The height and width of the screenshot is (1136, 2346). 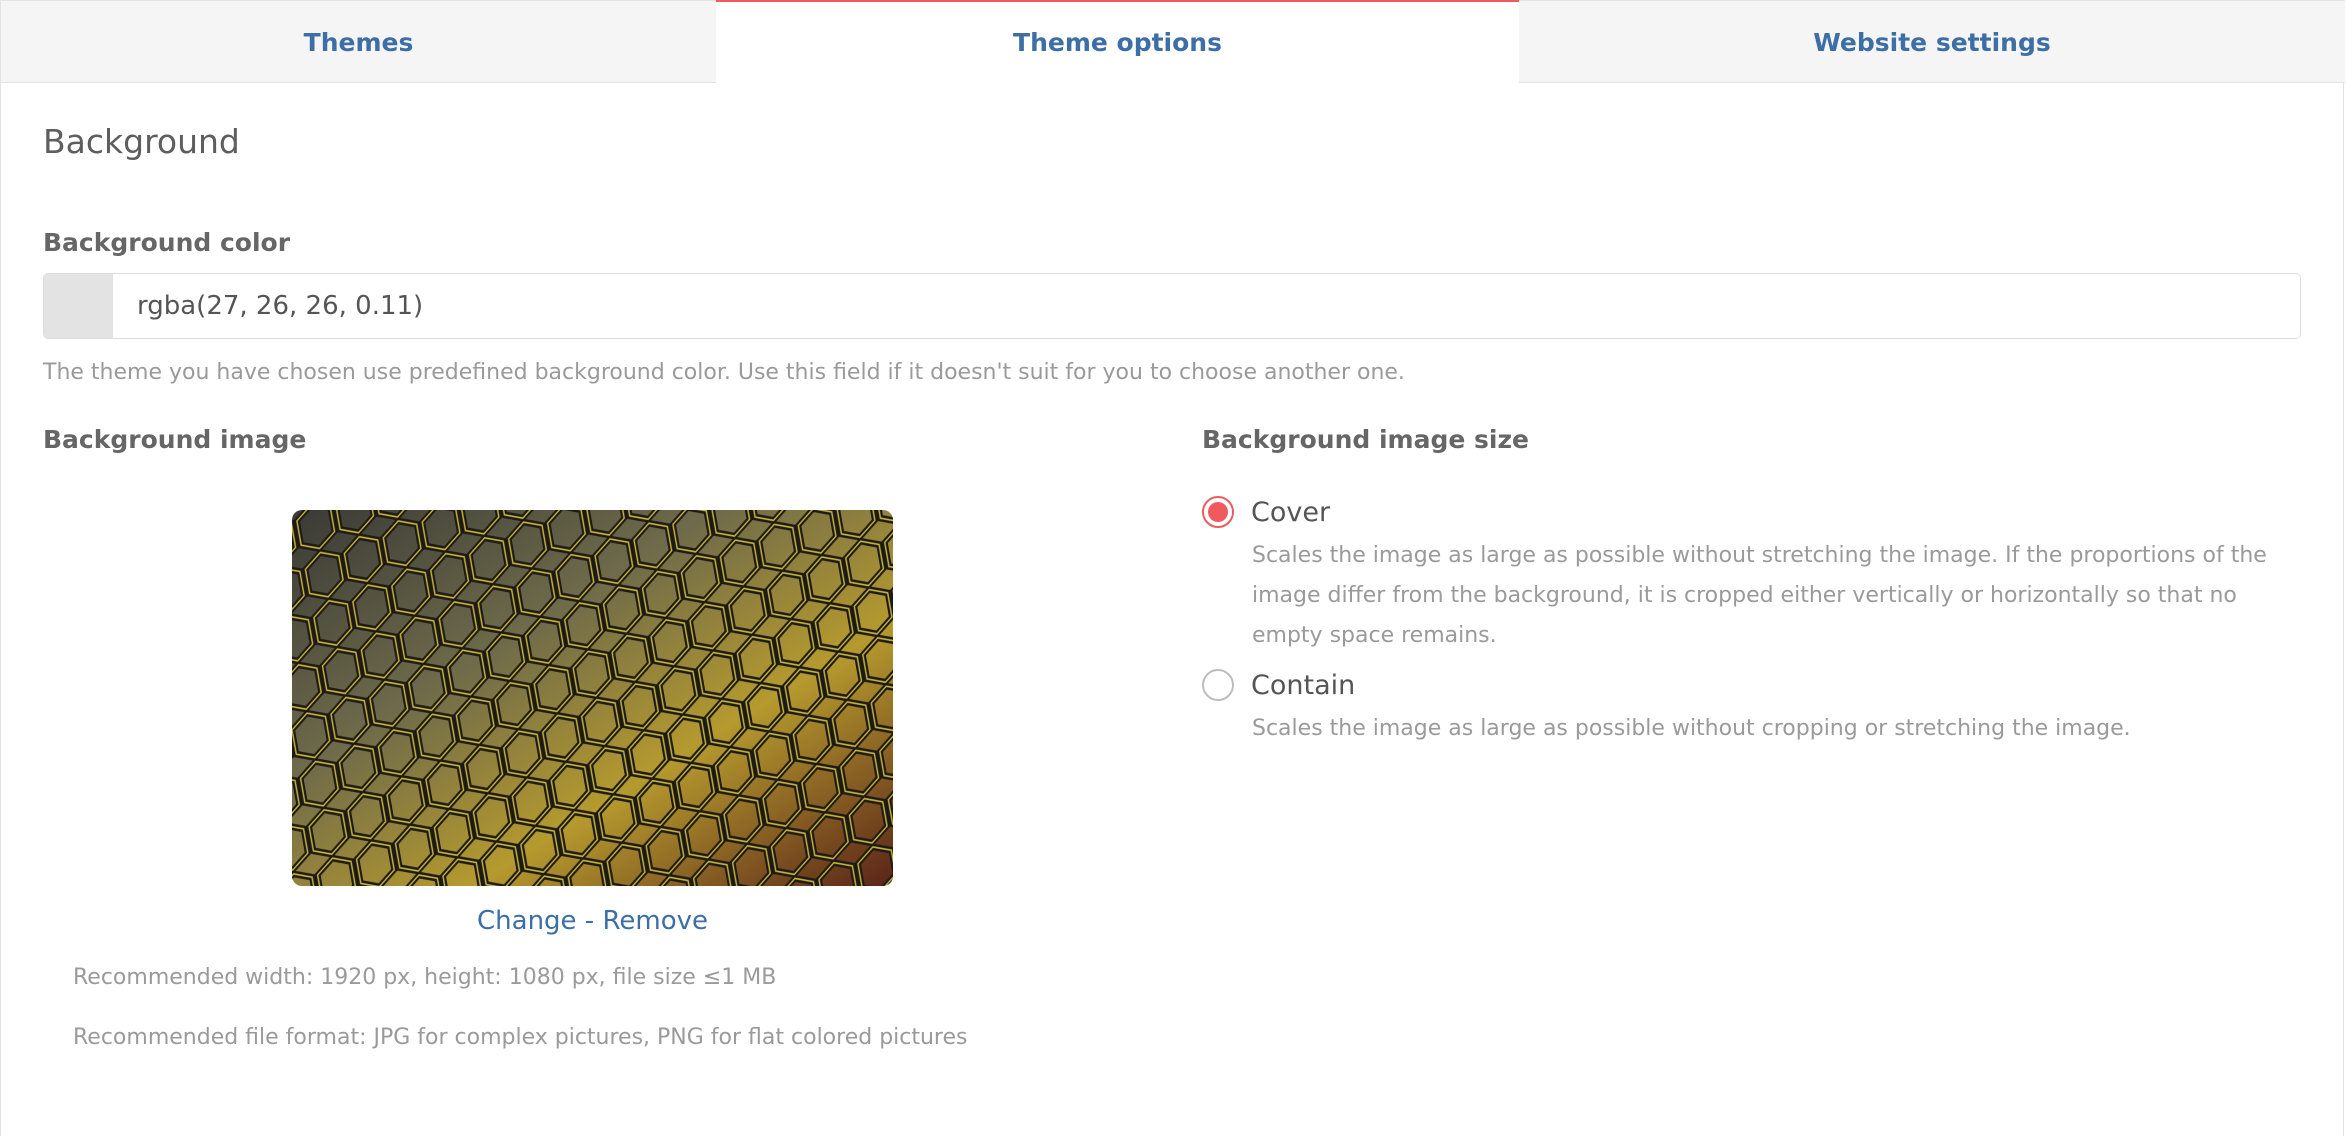 What do you see at coordinates (1290, 512) in the screenshot?
I see `cover-label: Cover` at bounding box center [1290, 512].